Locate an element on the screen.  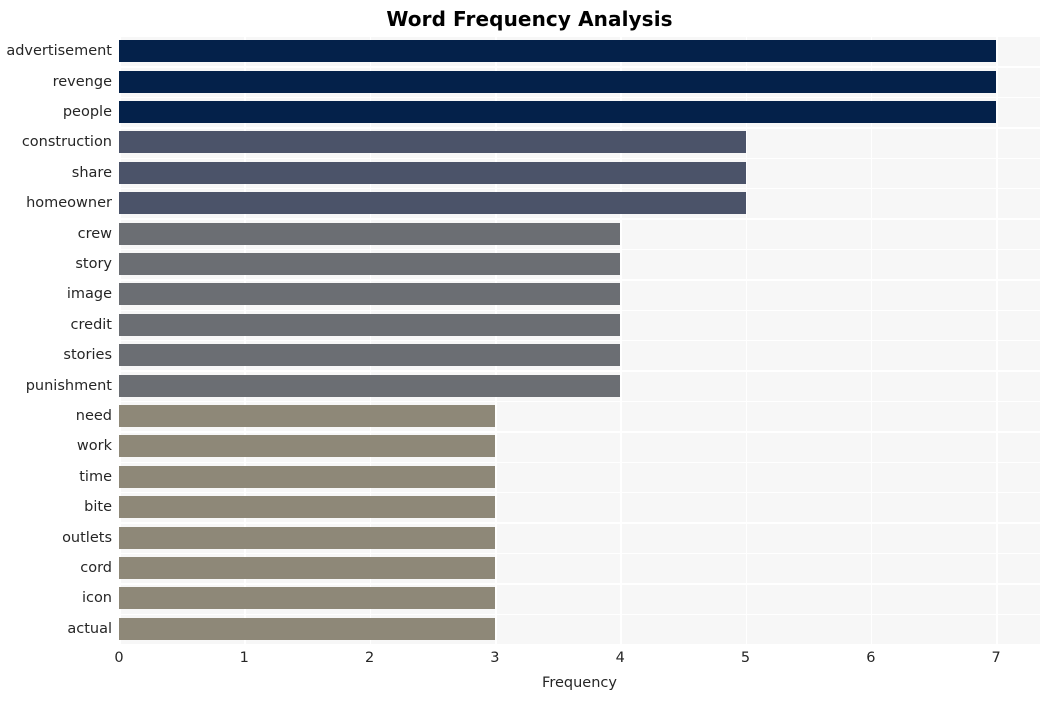
y-axis-tick-label: share is located at coordinates (91, 172).